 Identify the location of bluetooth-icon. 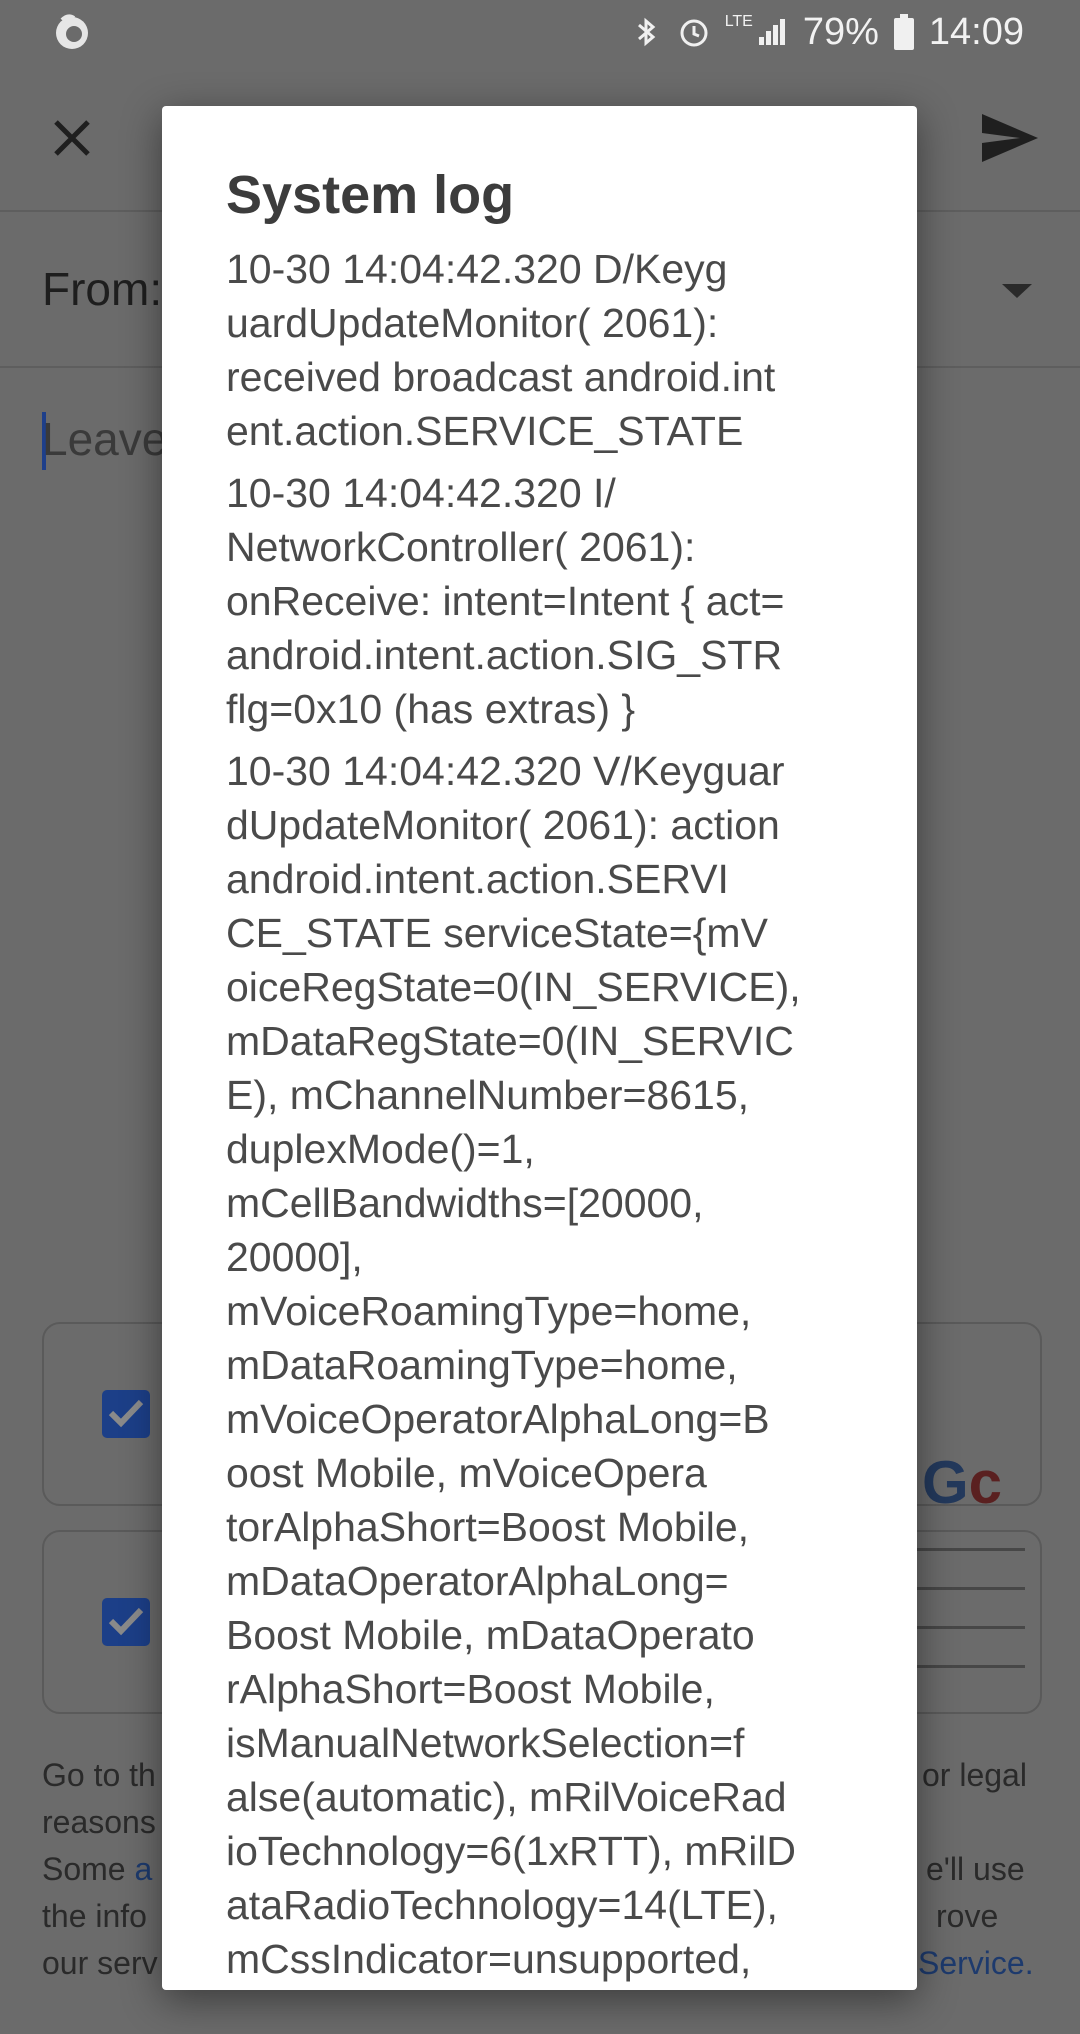
(646, 32).